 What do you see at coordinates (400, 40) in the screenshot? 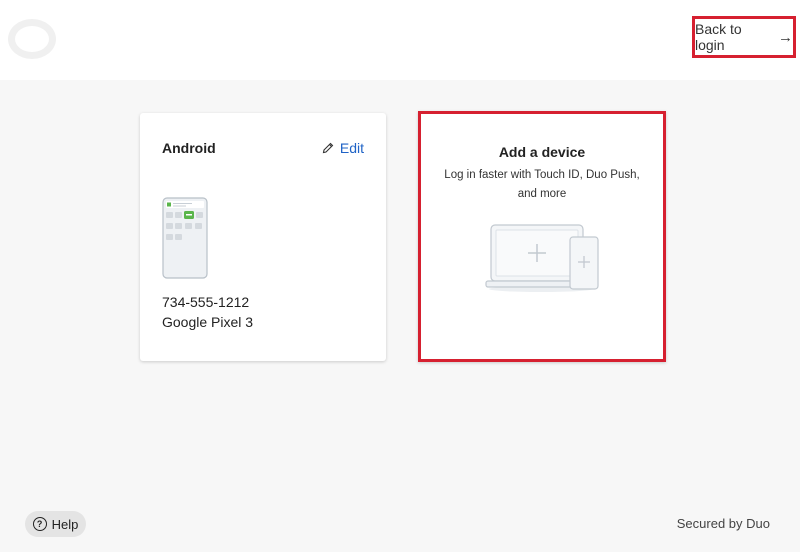
I see `top-bar: Back to login →` at bounding box center [400, 40].